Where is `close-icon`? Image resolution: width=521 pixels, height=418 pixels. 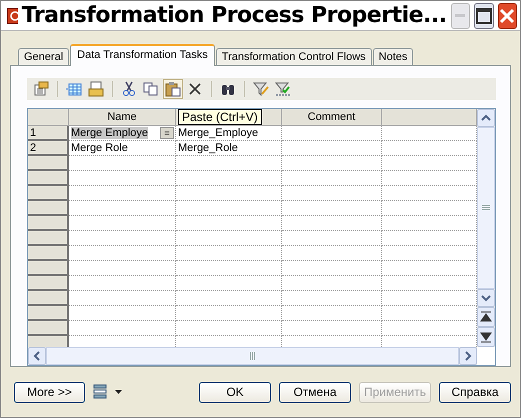 close-icon is located at coordinates (507, 16).